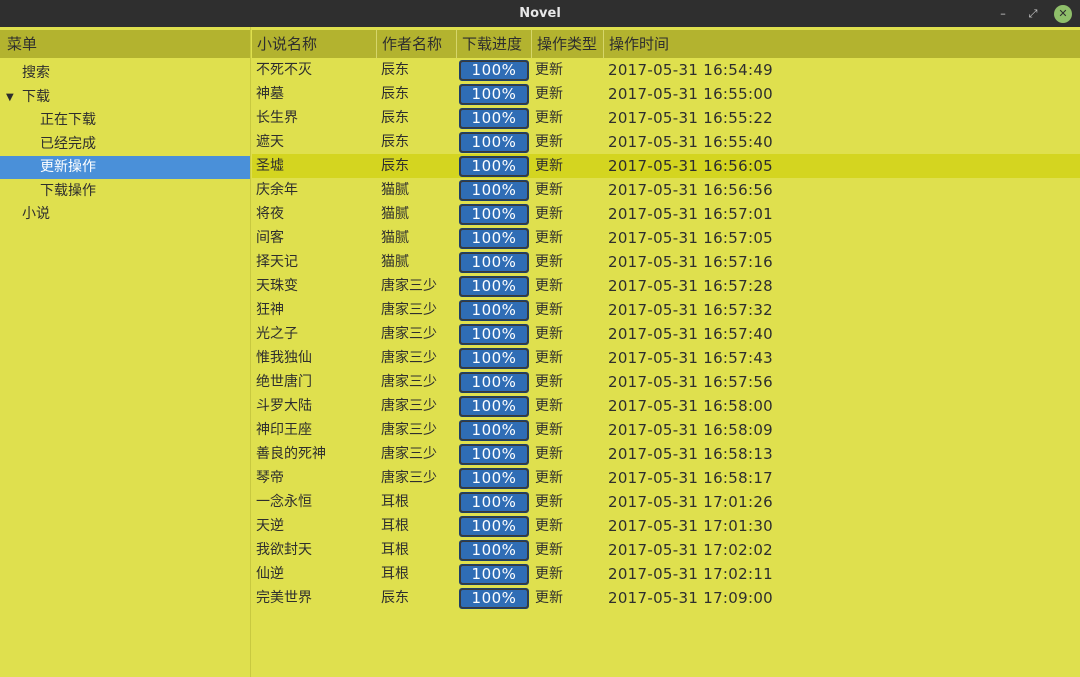 Image resolution: width=1080 pixels, height=677 pixels. What do you see at coordinates (666, 550) in the screenshot?
I see `table-row: 我欲封天 耳根 100% 更新 2017-05-31 17:02:02` at bounding box center [666, 550].